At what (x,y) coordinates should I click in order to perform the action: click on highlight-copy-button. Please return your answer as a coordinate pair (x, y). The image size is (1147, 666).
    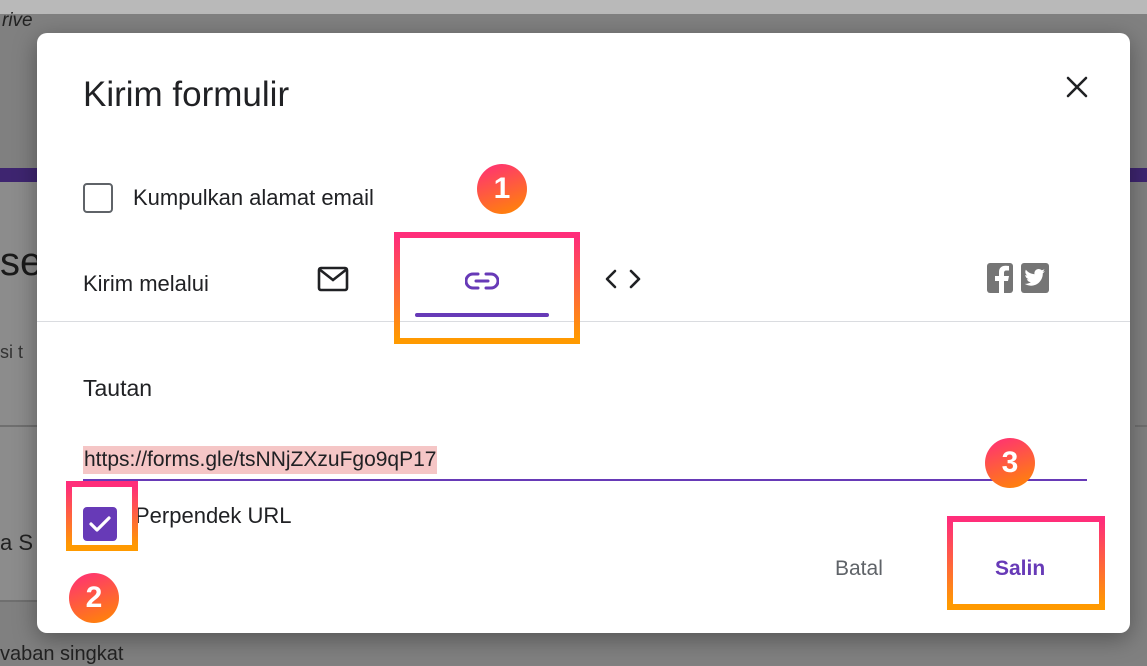
    Looking at the image, I should click on (1026, 563).